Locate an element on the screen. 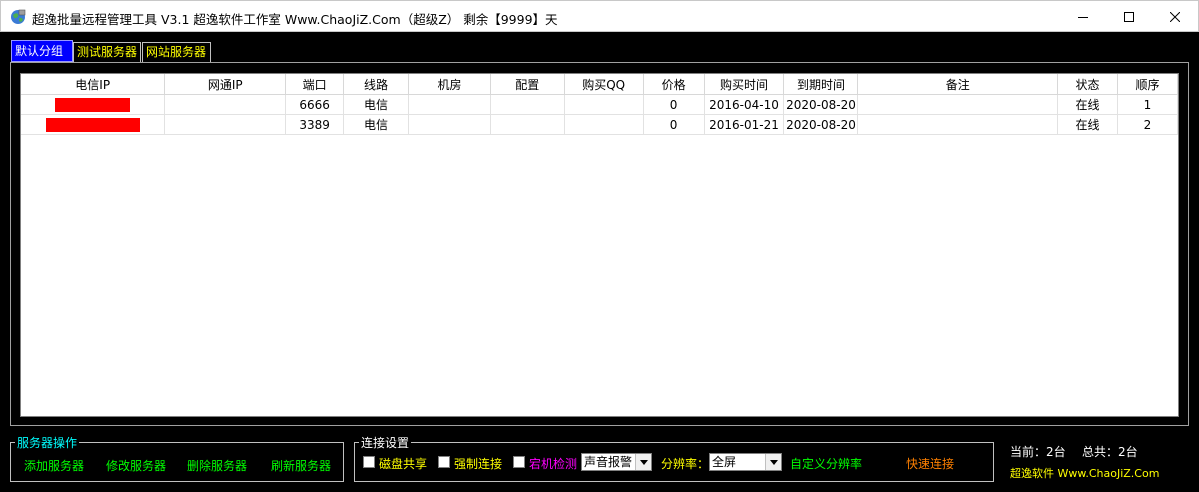 The image size is (1199, 492). connection-settings-legend: 连接设置 is located at coordinates (385, 443).